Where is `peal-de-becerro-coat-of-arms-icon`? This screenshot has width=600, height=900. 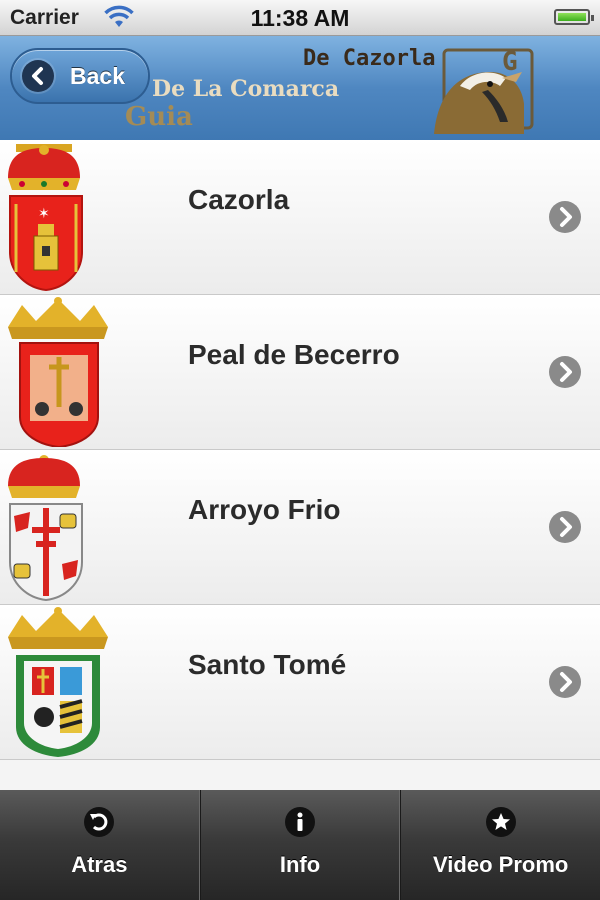 peal-de-becerro-coat-of-arms-icon is located at coordinates (58, 373).